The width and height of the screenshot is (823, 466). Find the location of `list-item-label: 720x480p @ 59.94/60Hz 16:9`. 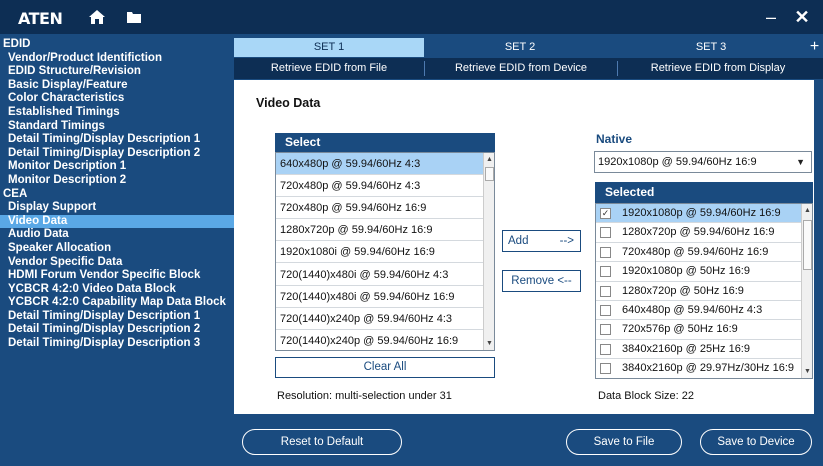

list-item-label: 720x480p @ 59.94/60Hz 16:9 is located at coordinates (695, 251).